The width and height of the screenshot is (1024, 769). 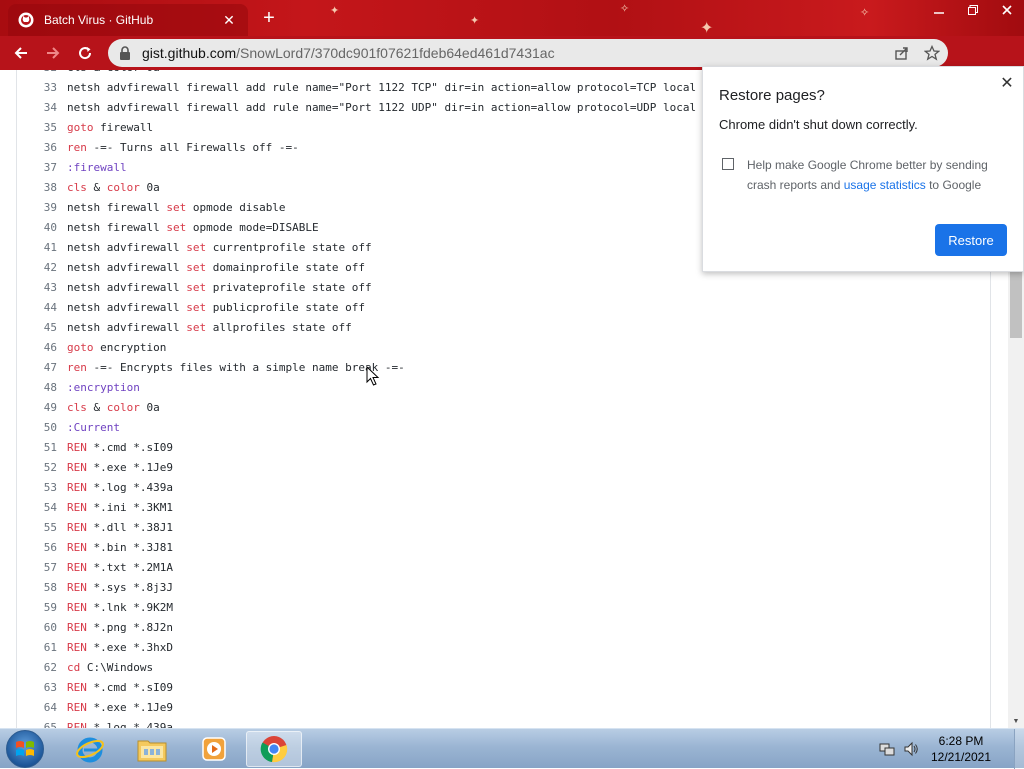 What do you see at coordinates (42, 247) in the screenshot?
I see `line-number: 41` at bounding box center [42, 247].